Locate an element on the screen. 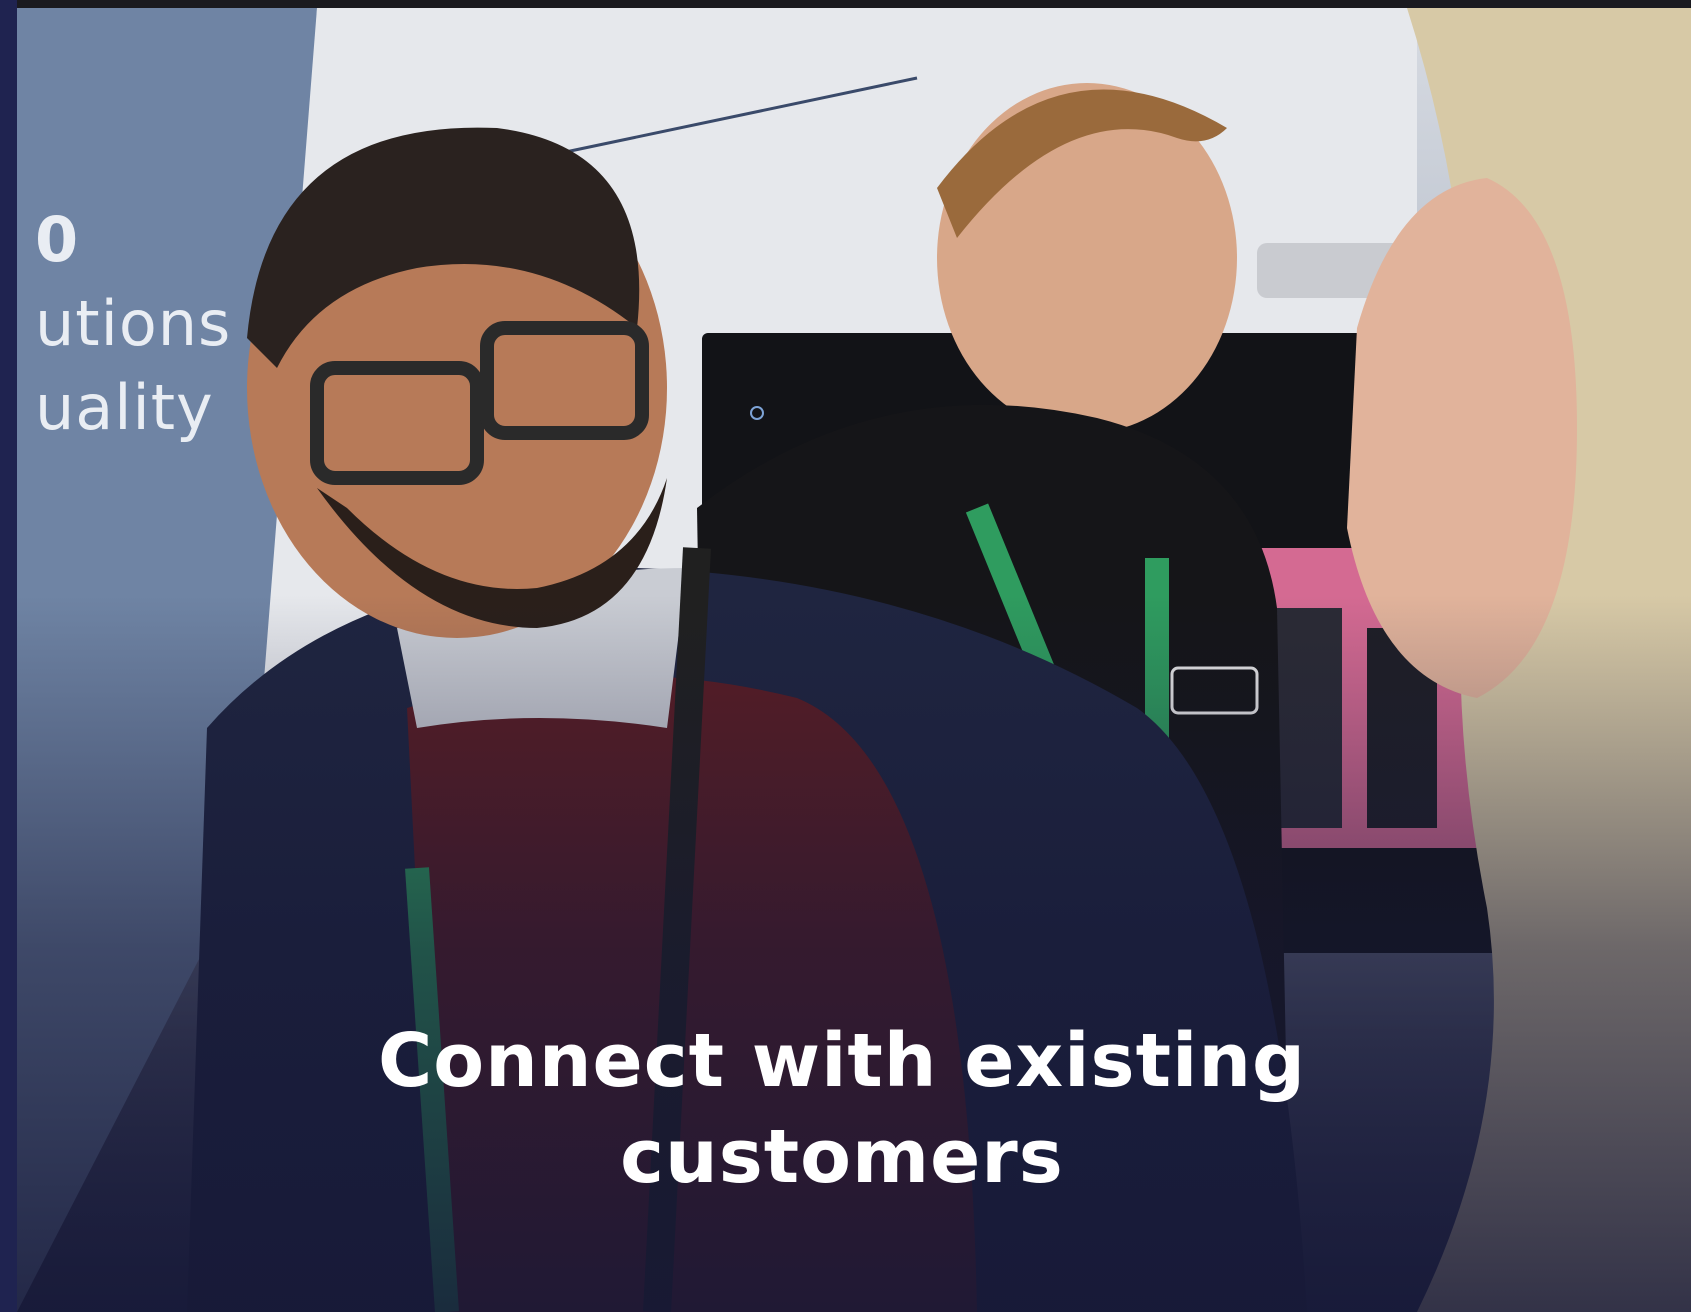 Image resolution: width=1691 pixels, height=1312 pixels. top-bar is located at coordinates (845, 4).